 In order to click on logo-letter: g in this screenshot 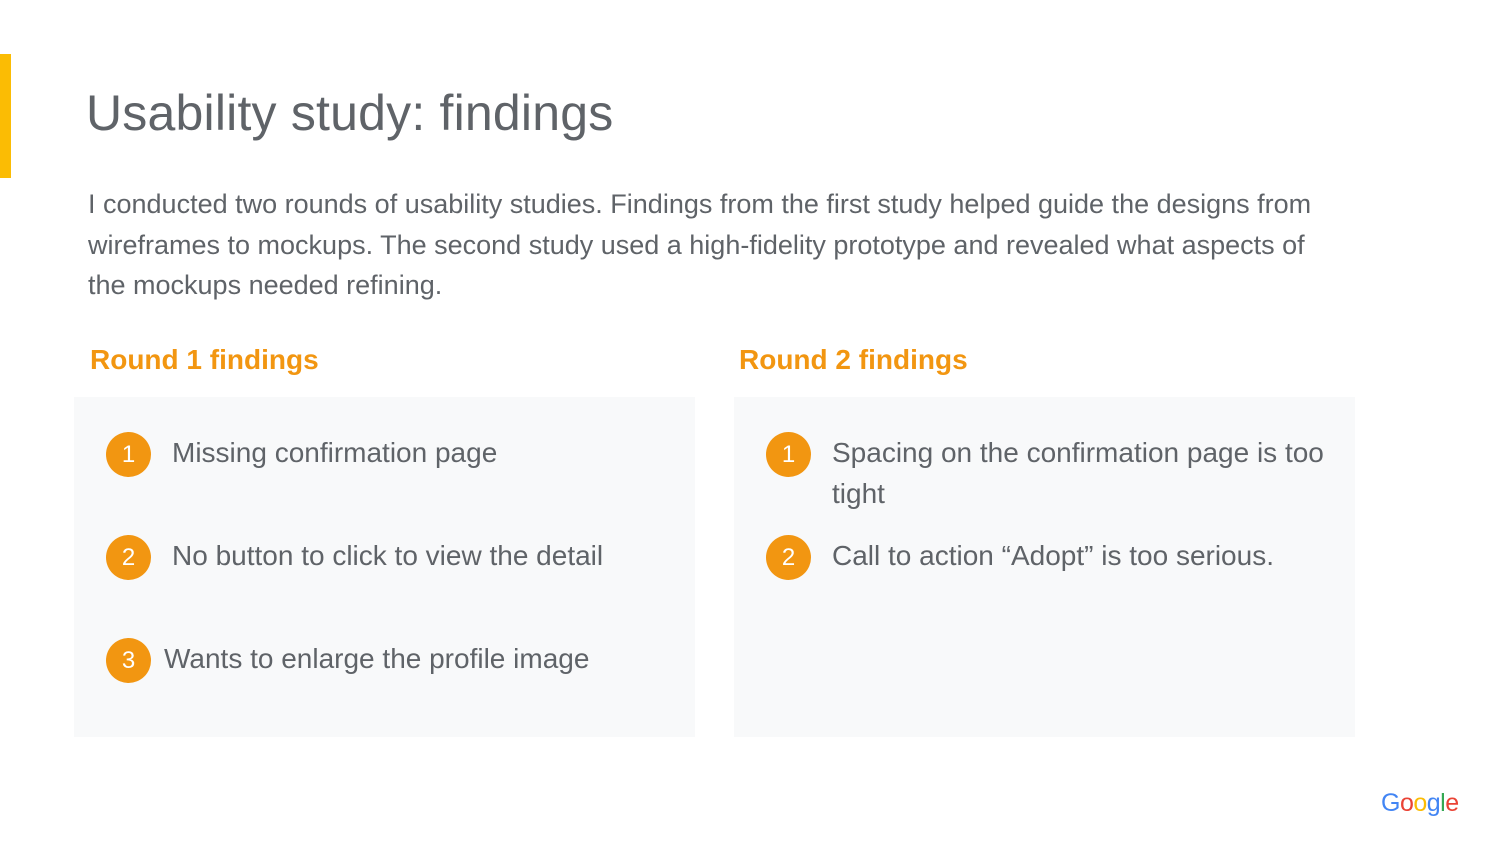, I will do `click(1433, 803)`.